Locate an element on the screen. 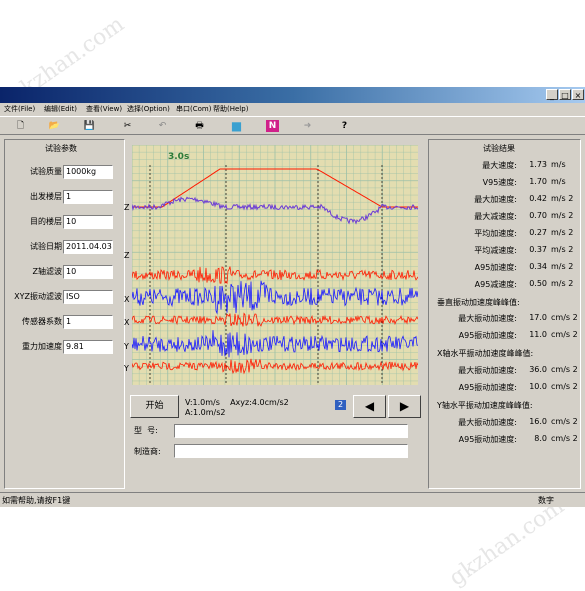  vertical-vibration-heading: 垂直振动加速度峰峰值: is located at coordinates (478, 302).